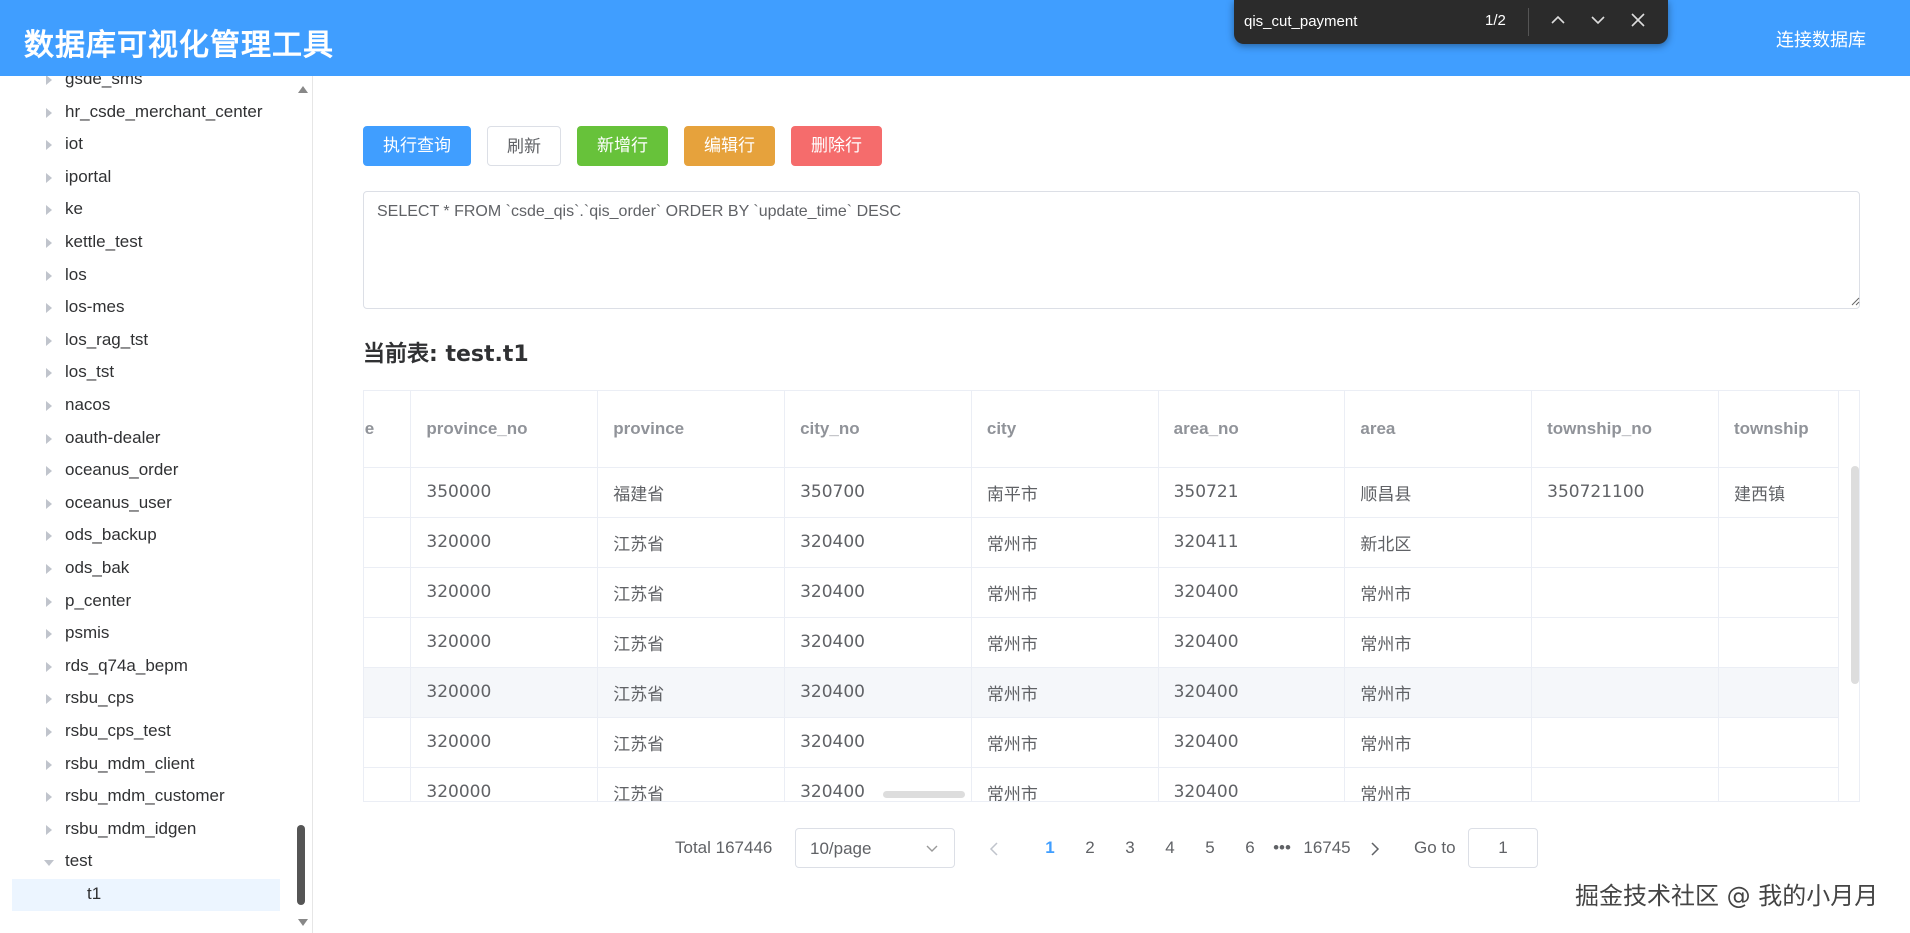  What do you see at coordinates (1638, 20) in the screenshot?
I see `close-icon` at bounding box center [1638, 20].